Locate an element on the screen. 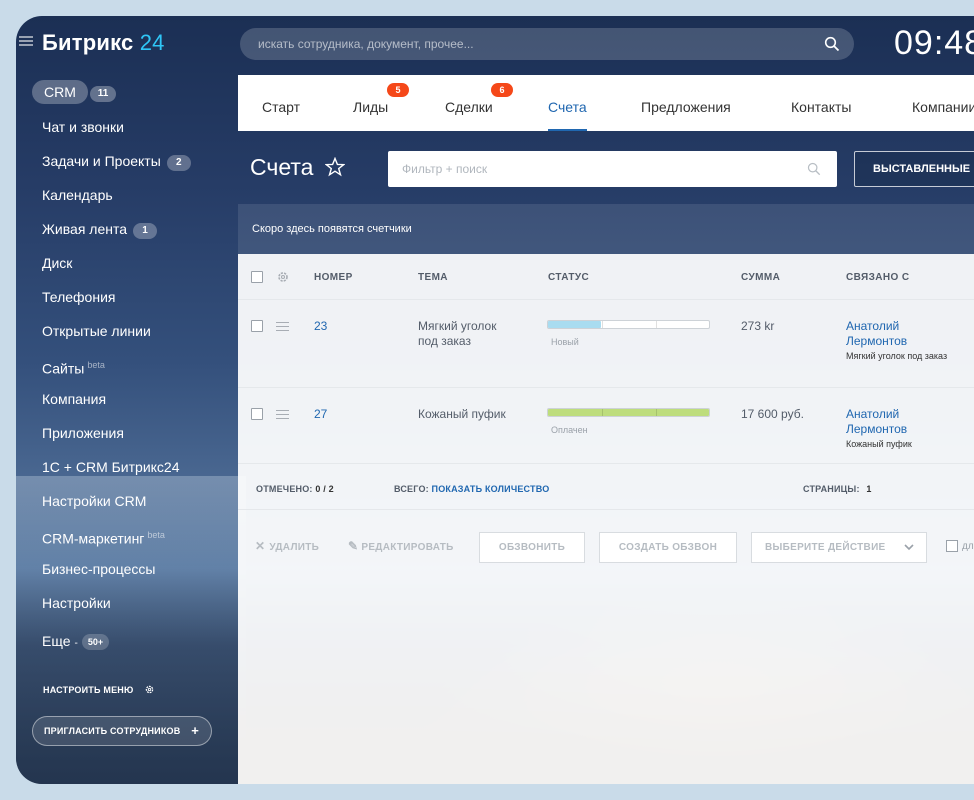 The width and height of the screenshot is (974, 800). delete-button: ✕ УДАЛИТЬ is located at coordinates (287, 546).